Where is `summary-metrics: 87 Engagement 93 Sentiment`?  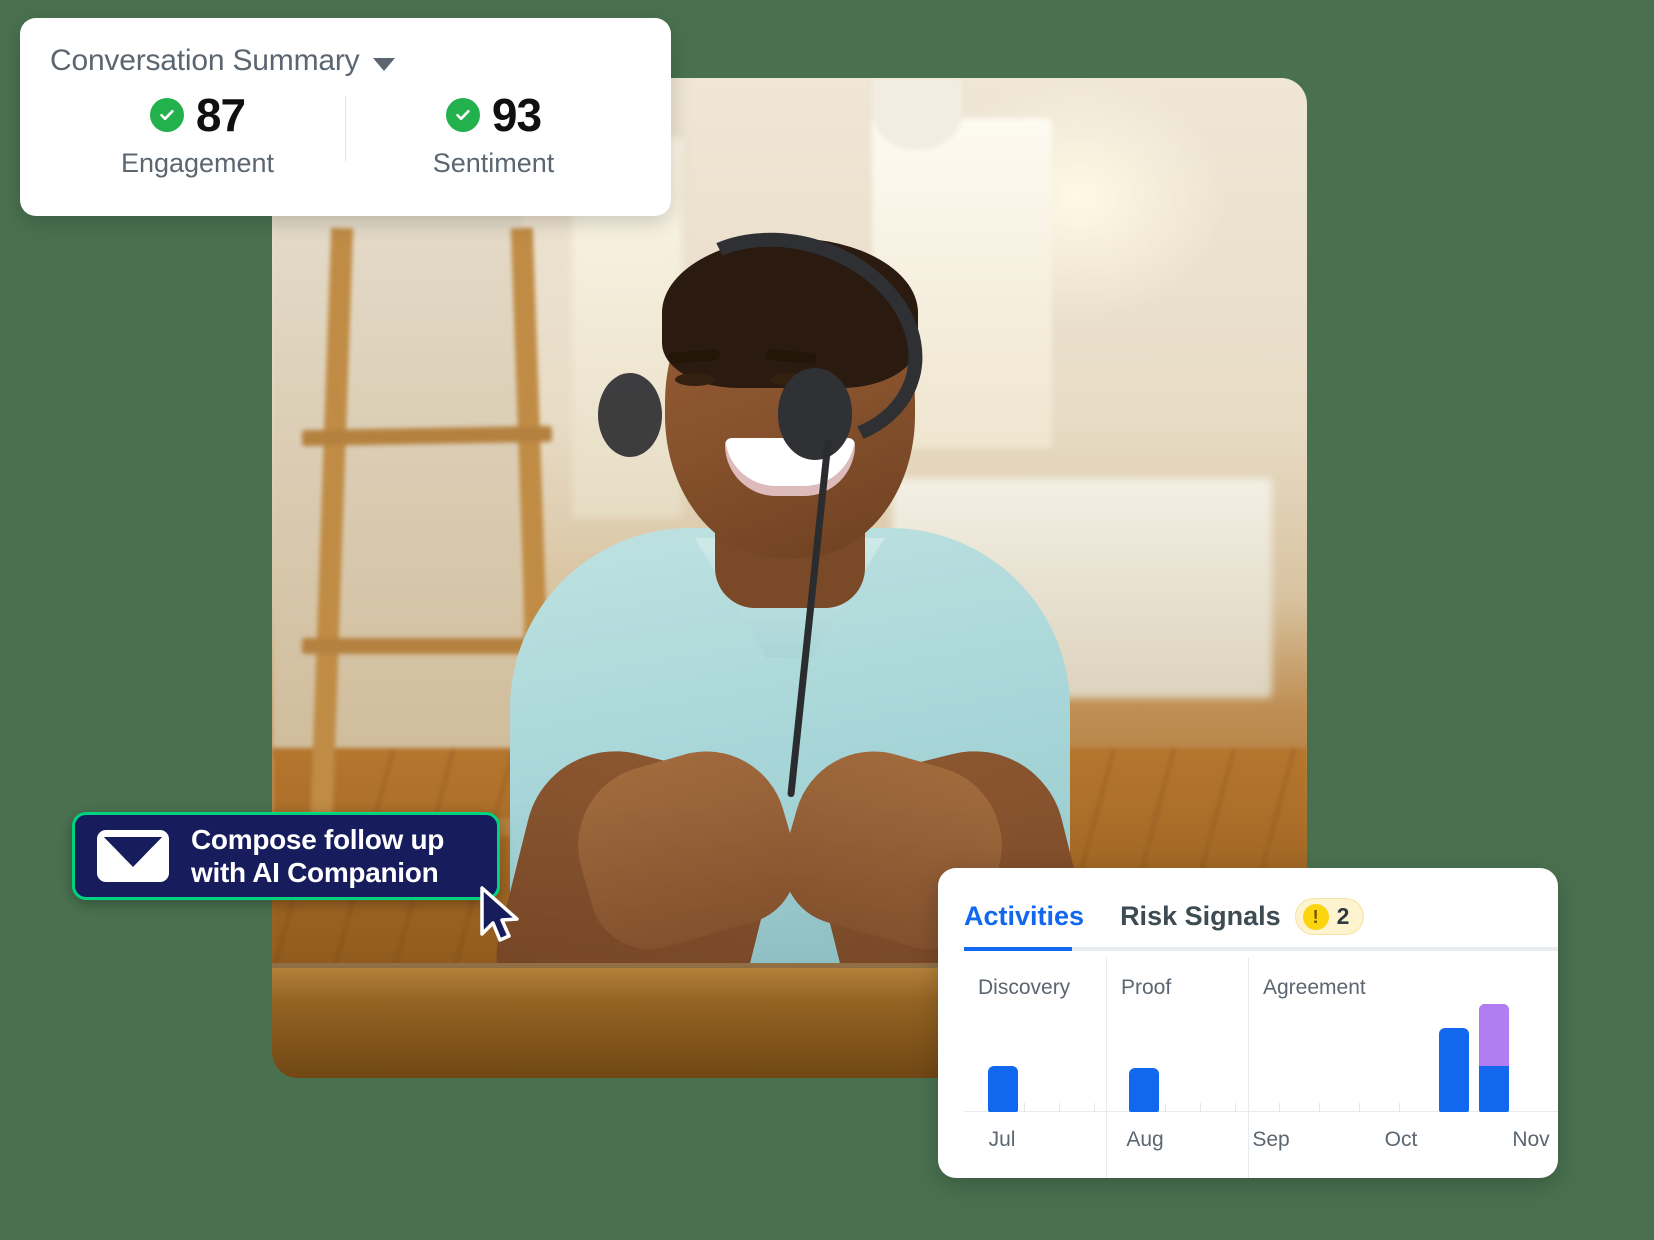 summary-metrics: 87 Engagement 93 Sentiment is located at coordinates (345, 135).